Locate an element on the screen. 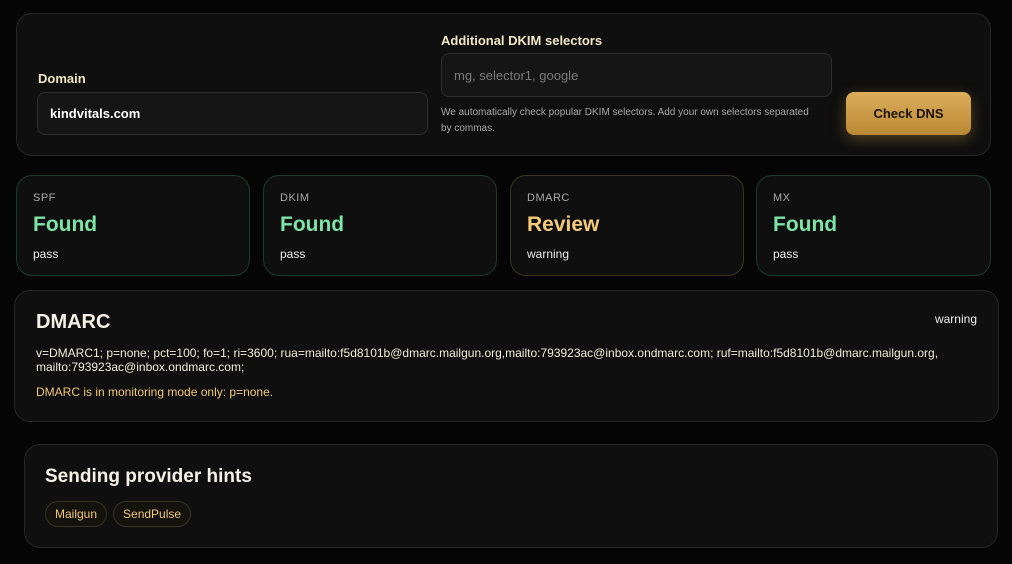 This screenshot has width=1012, height=564. mx-card-status: Found is located at coordinates (805, 224).